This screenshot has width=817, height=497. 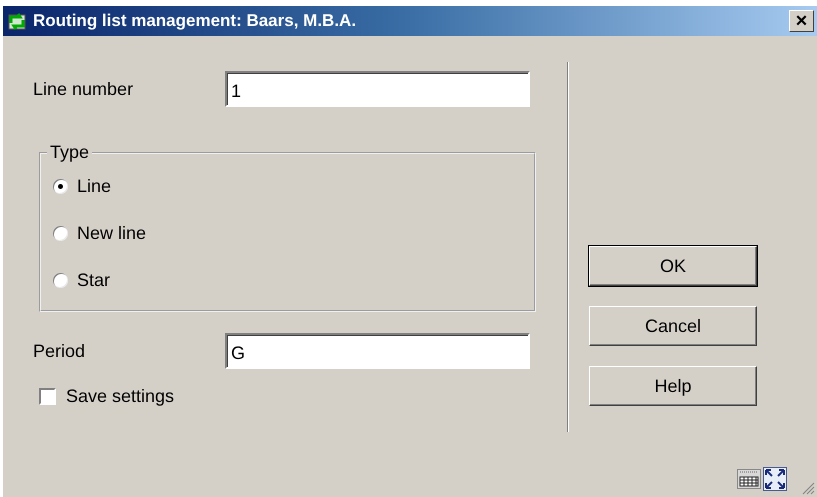 What do you see at coordinates (673, 266) in the screenshot?
I see `dialog-button: OK` at bounding box center [673, 266].